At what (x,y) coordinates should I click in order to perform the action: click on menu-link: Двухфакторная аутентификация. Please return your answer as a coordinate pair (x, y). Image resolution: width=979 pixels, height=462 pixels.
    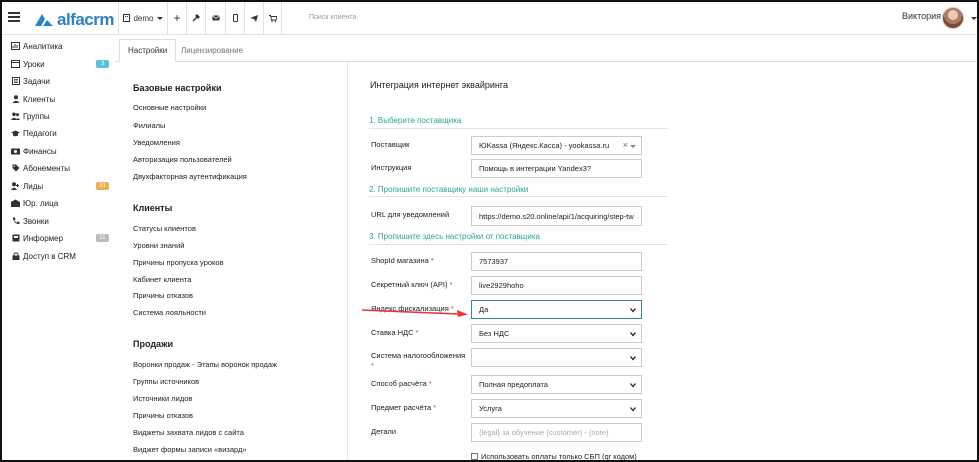
    Looking at the image, I should click on (190, 176).